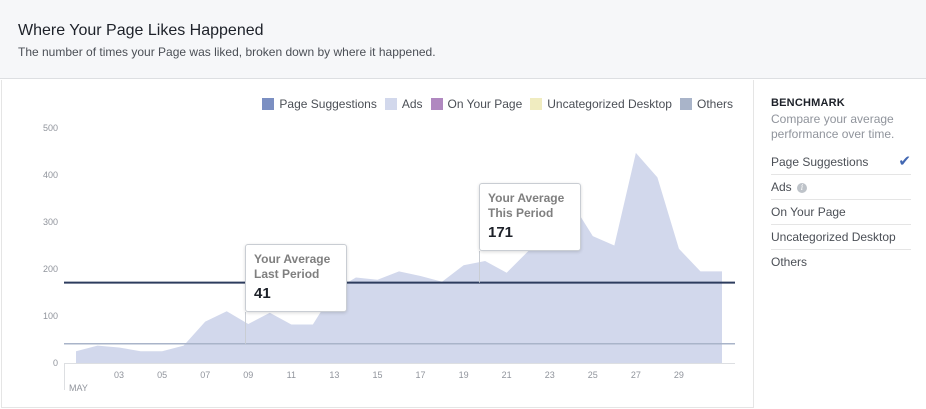 The height and width of the screenshot is (409, 926). I want to click on page-title: Where Your Page Likes Happened, so click(141, 30).